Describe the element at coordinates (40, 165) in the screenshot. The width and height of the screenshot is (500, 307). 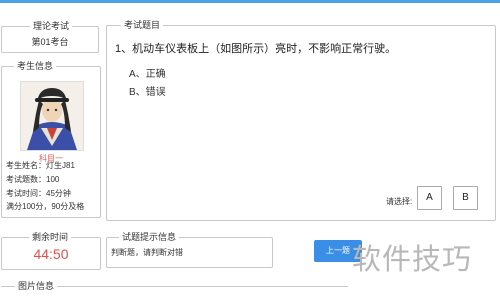
I see `candidate-name: 考生姓名：灯生J81` at that location.